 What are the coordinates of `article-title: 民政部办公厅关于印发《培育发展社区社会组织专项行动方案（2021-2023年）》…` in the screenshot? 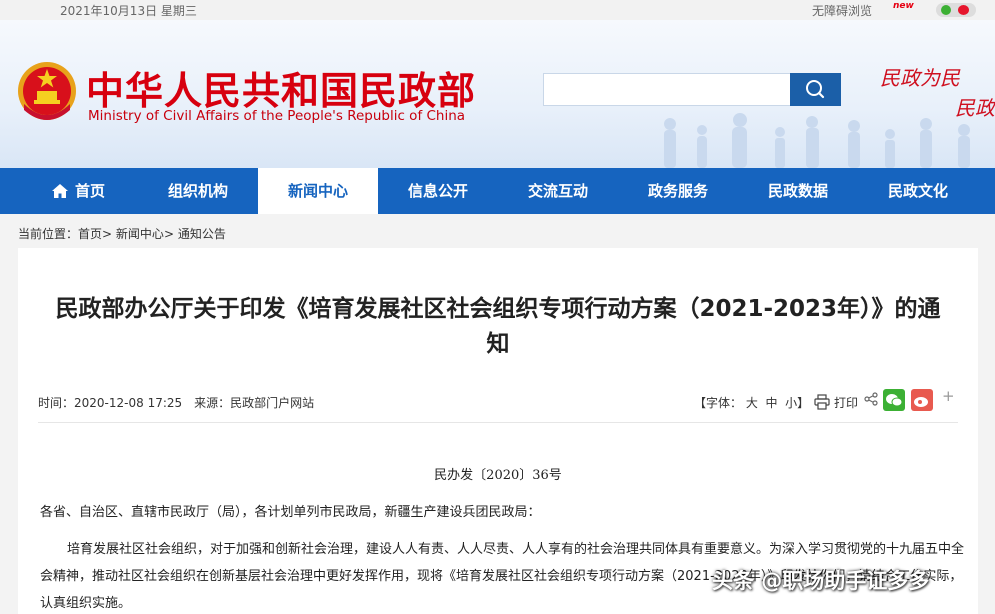 It's located at (498, 326).